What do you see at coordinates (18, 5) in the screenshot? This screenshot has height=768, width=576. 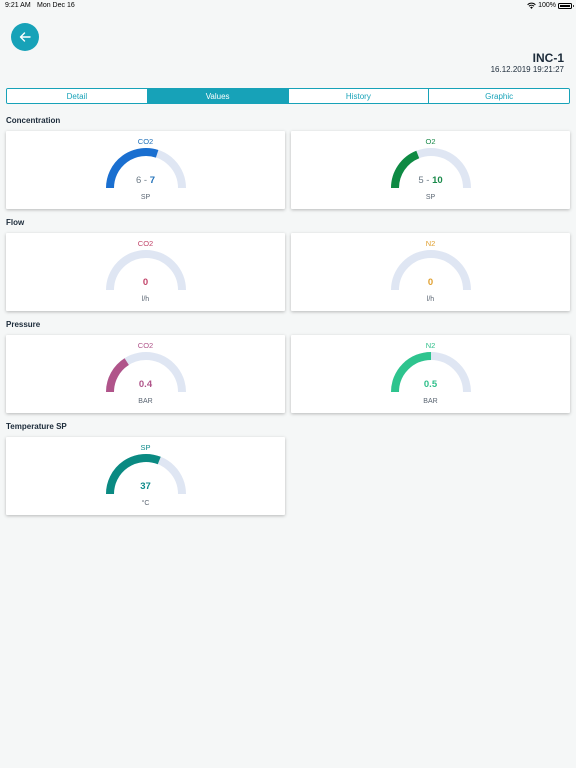 I see `status-time: 9:21 AM` at bounding box center [18, 5].